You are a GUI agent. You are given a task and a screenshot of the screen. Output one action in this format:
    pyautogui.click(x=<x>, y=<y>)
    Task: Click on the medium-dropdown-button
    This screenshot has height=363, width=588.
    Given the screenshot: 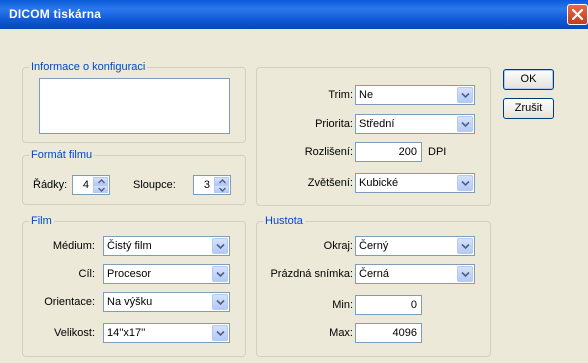 What is the action you would take?
    pyautogui.click(x=220, y=246)
    